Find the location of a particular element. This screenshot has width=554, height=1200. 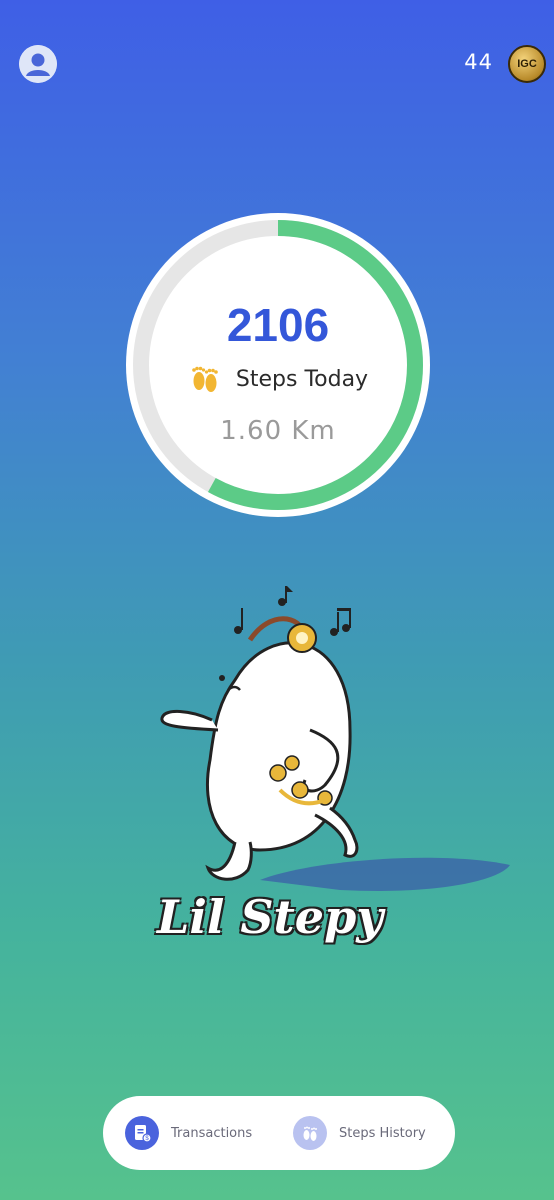

steps-history-label: Steps History is located at coordinates (382, 1133).